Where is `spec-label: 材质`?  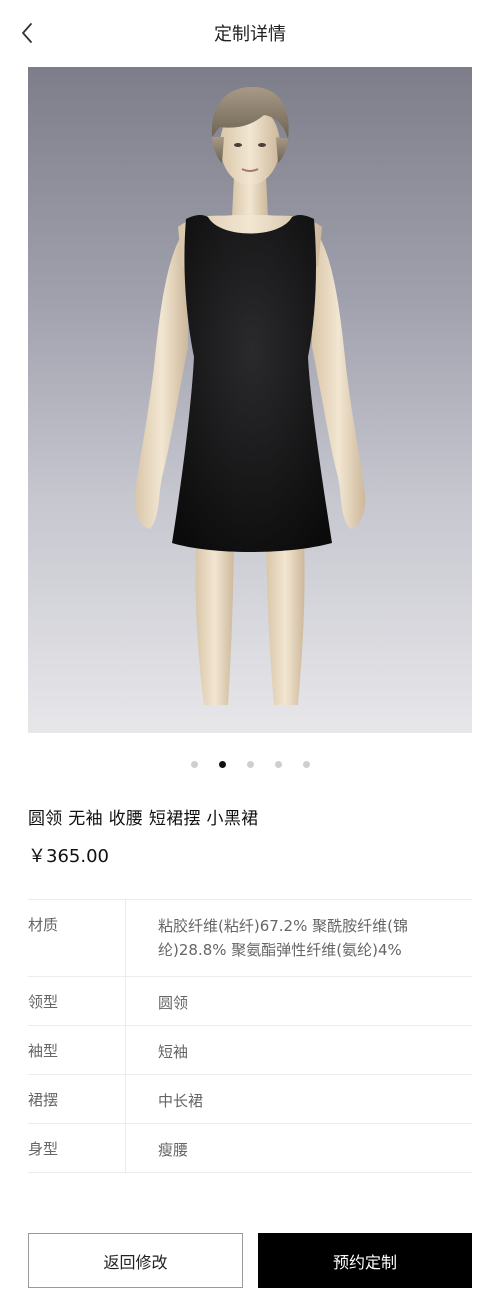 spec-label: 材质 is located at coordinates (77, 938).